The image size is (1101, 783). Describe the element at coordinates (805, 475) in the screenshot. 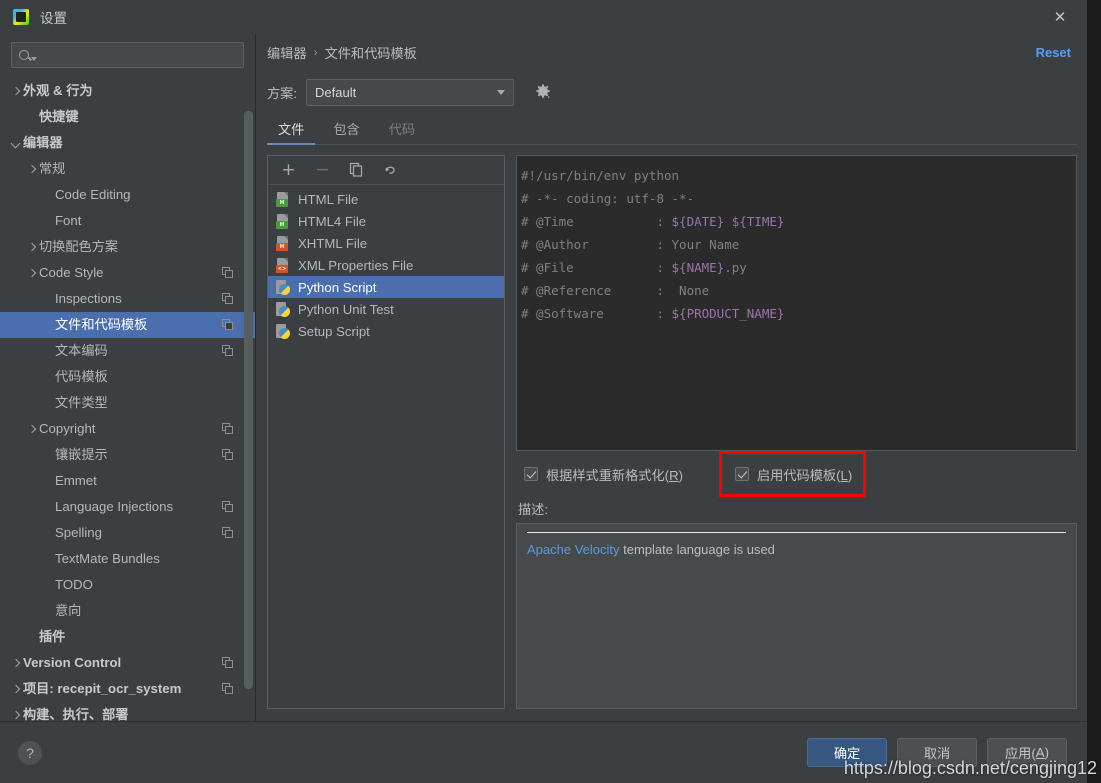

I see `enable-live-templates-label: 启用代码模板(L)` at that location.